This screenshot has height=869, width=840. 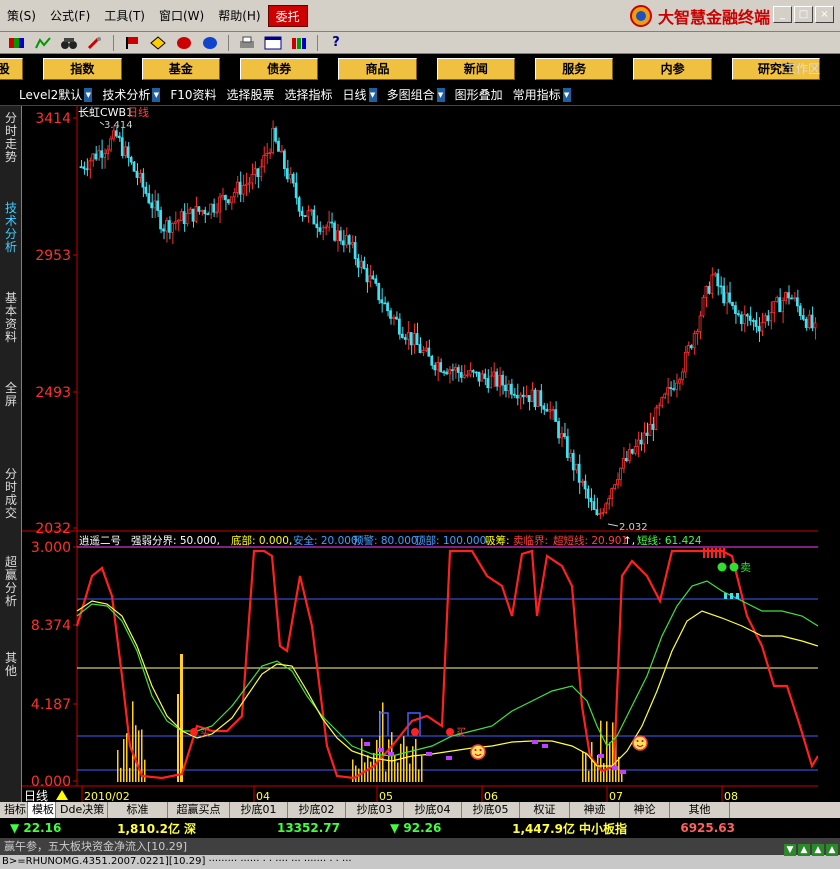 What do you see at coordinates (360, 94) in the screenshot?
I see `subtoolbar-item: 日线 ▼` at bounding box center [360, 94].